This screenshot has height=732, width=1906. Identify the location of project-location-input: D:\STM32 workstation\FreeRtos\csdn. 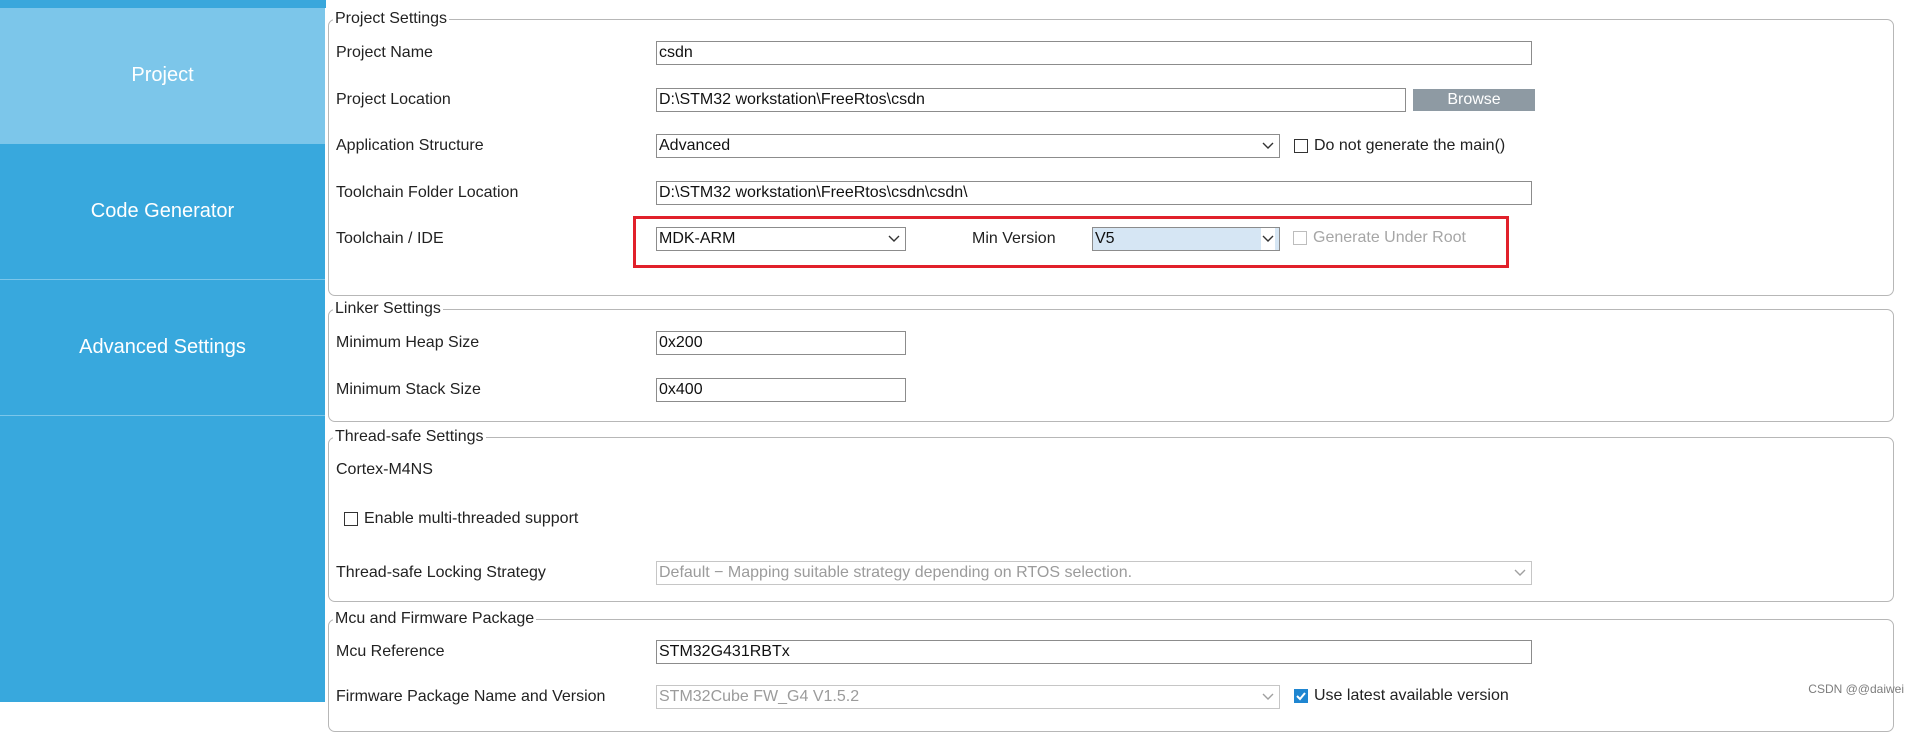
(1031, 100).